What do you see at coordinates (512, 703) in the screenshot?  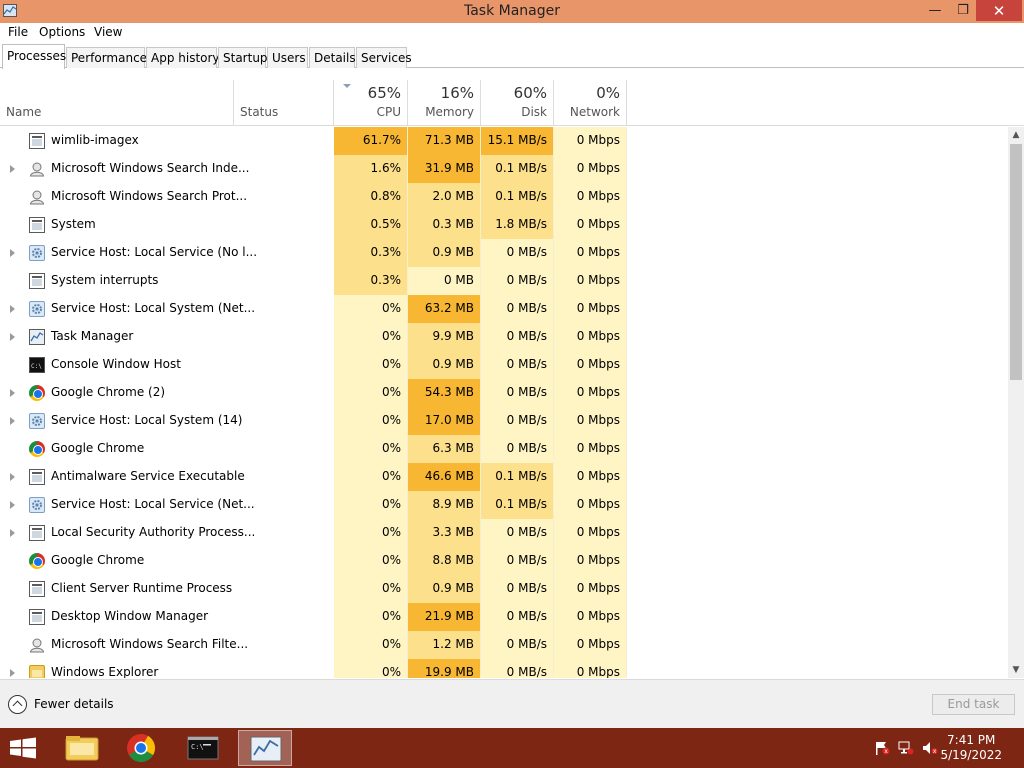 I see `footer-bar: Fewer details End task` at bounding box center [512, 703].